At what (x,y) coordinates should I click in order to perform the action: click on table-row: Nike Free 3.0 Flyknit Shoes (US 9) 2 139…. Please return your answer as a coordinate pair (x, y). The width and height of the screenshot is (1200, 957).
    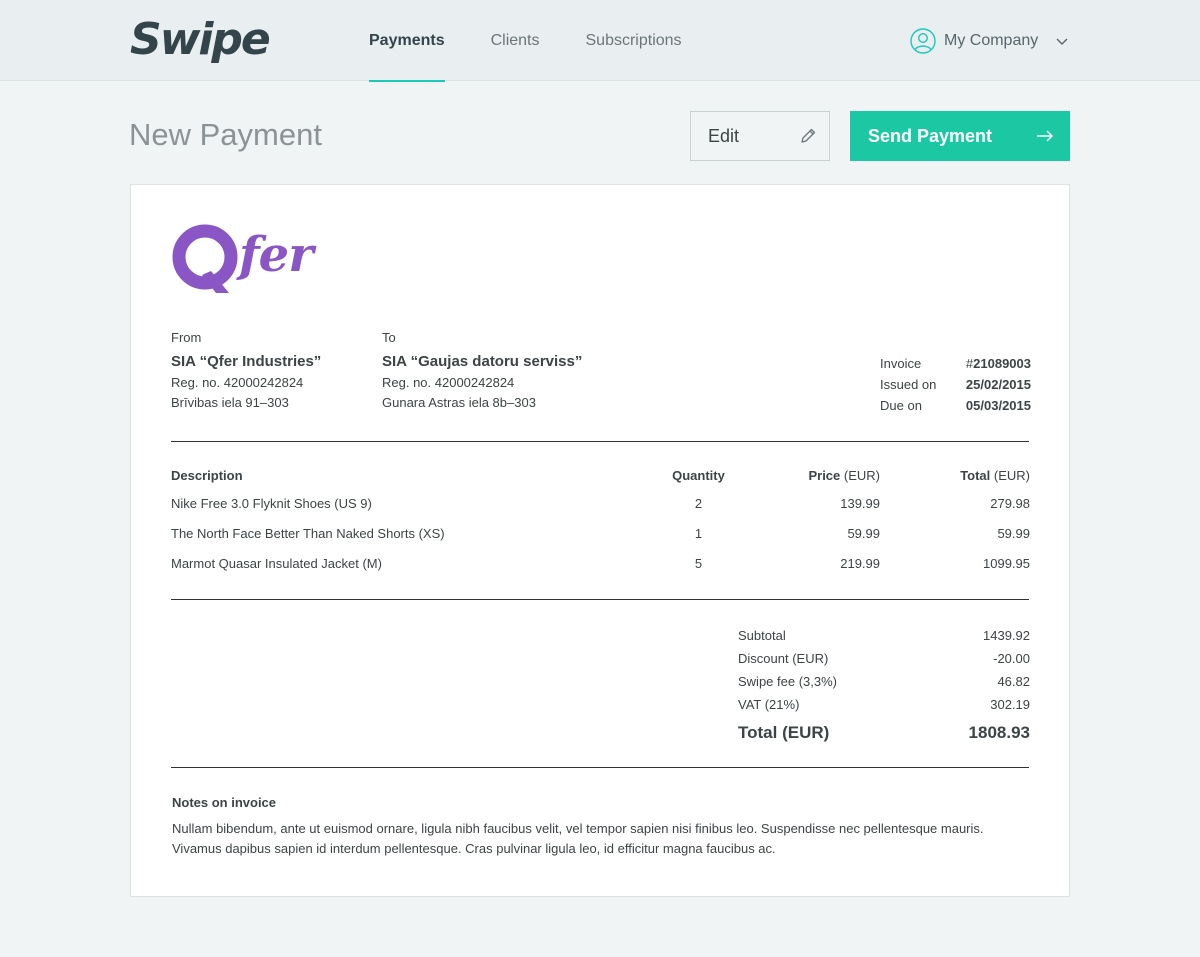
    Looking at the image, I should click on (600, 508).